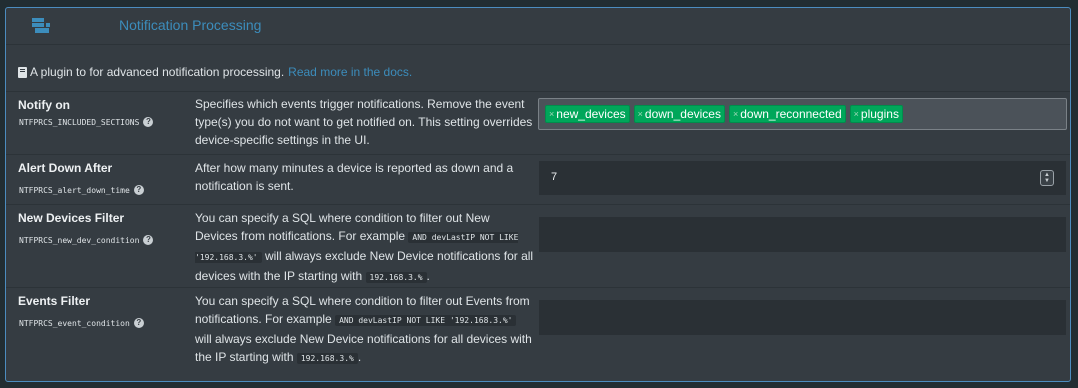  I want to click on input-value: 7, so click(554, 177).